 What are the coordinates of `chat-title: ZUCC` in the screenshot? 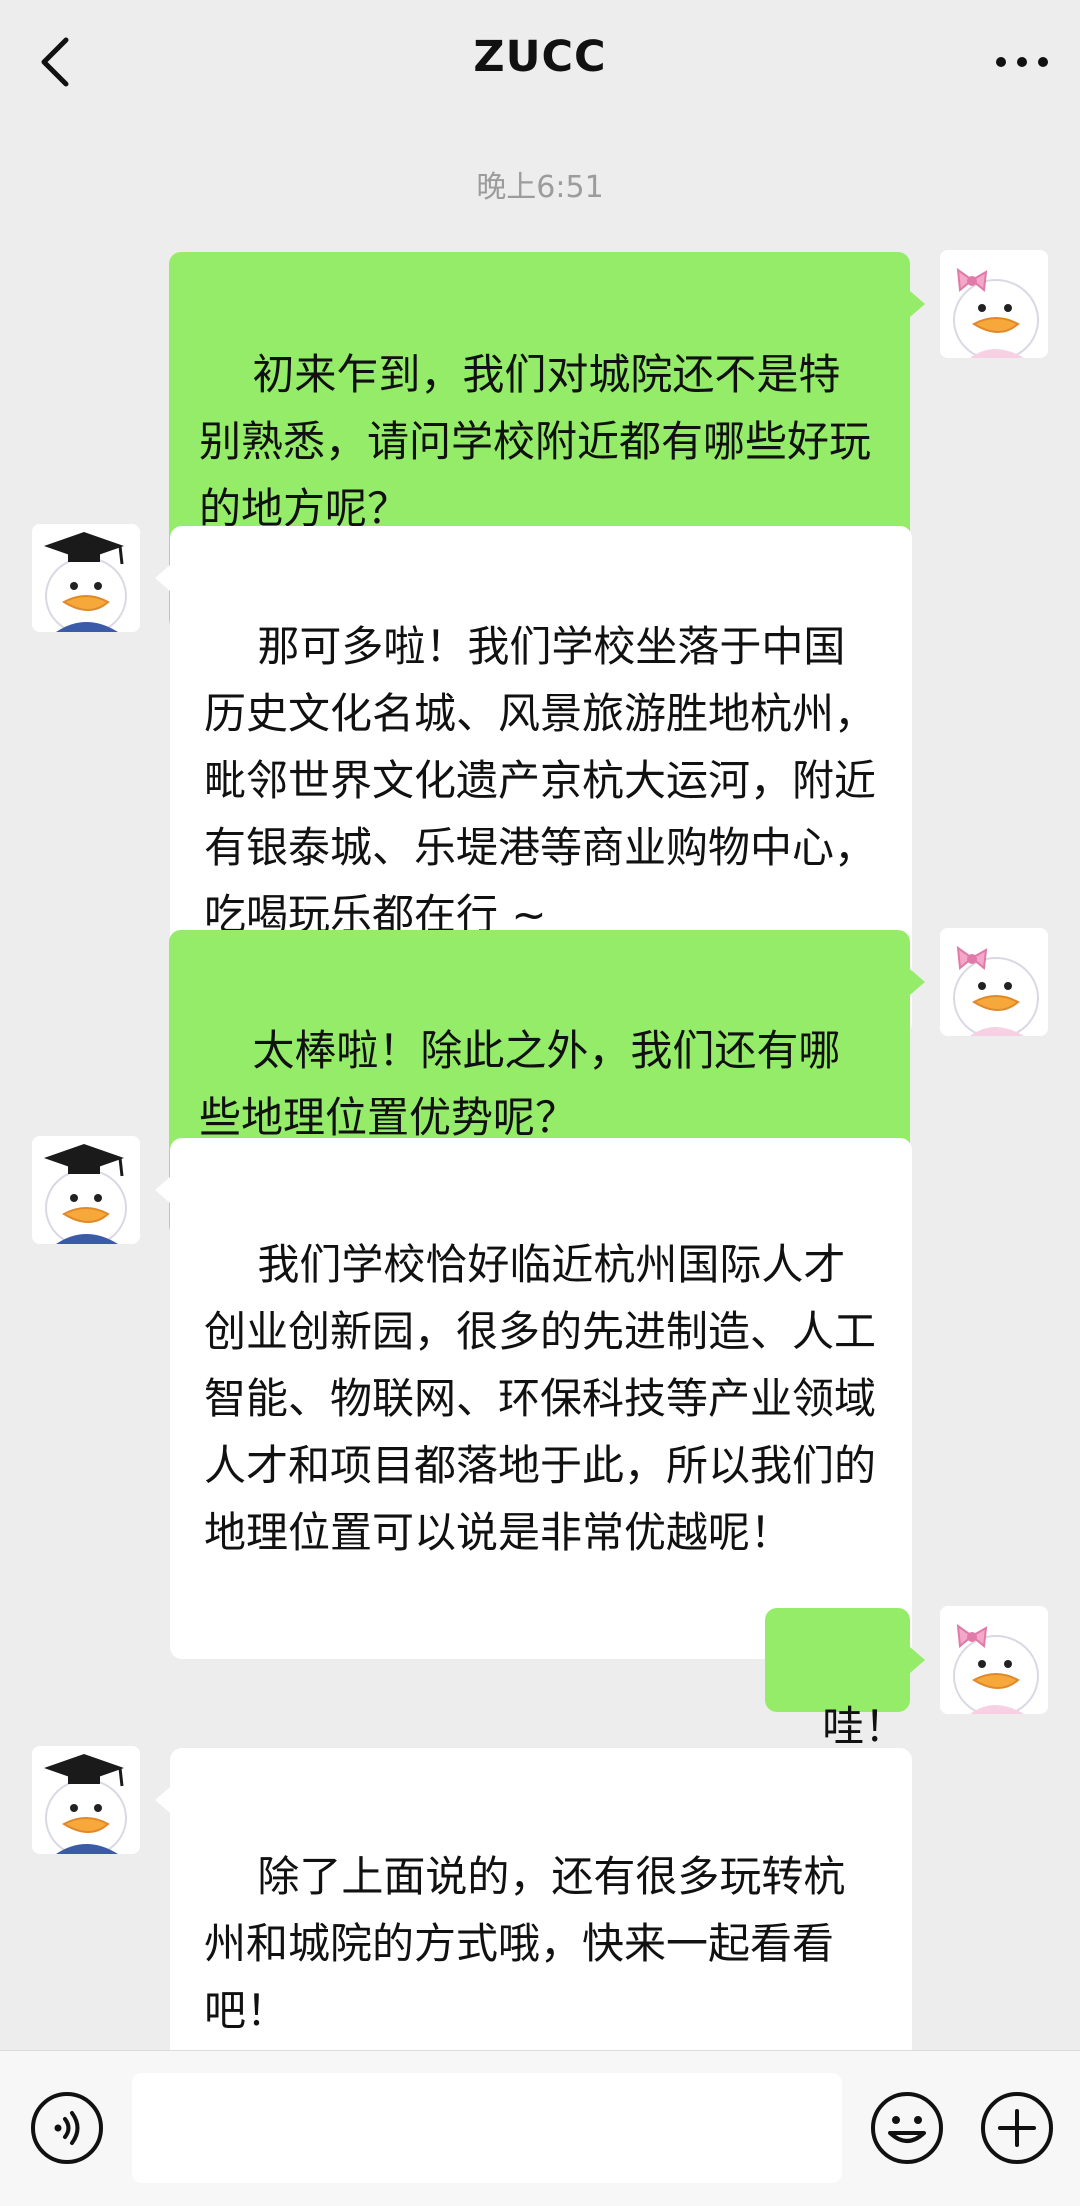 It's located at (540, 57).